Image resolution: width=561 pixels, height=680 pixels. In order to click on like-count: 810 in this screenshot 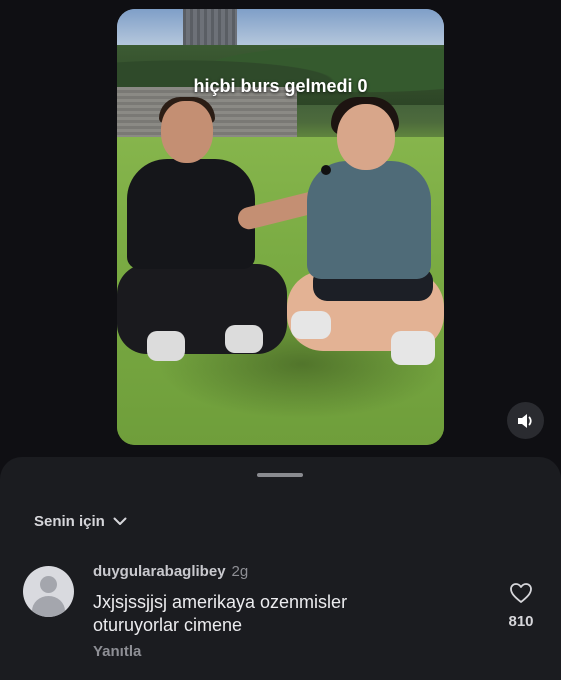, I will do `click(521, 621)`.